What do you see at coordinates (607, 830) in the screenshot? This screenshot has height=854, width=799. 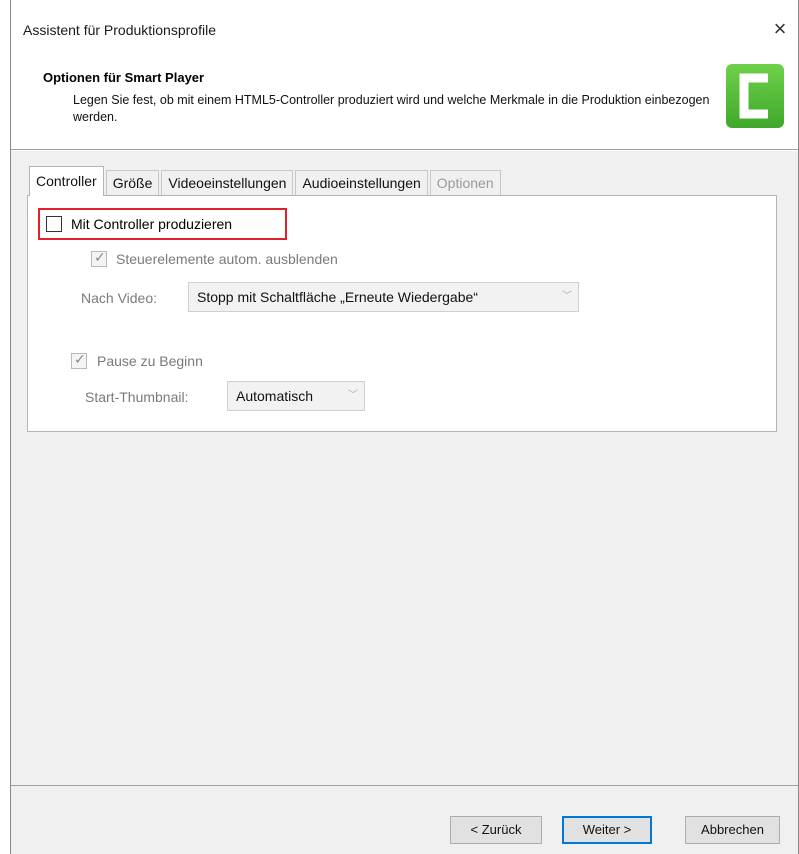 I see `next-button: Weiter >` at bounding box center [607, 830].